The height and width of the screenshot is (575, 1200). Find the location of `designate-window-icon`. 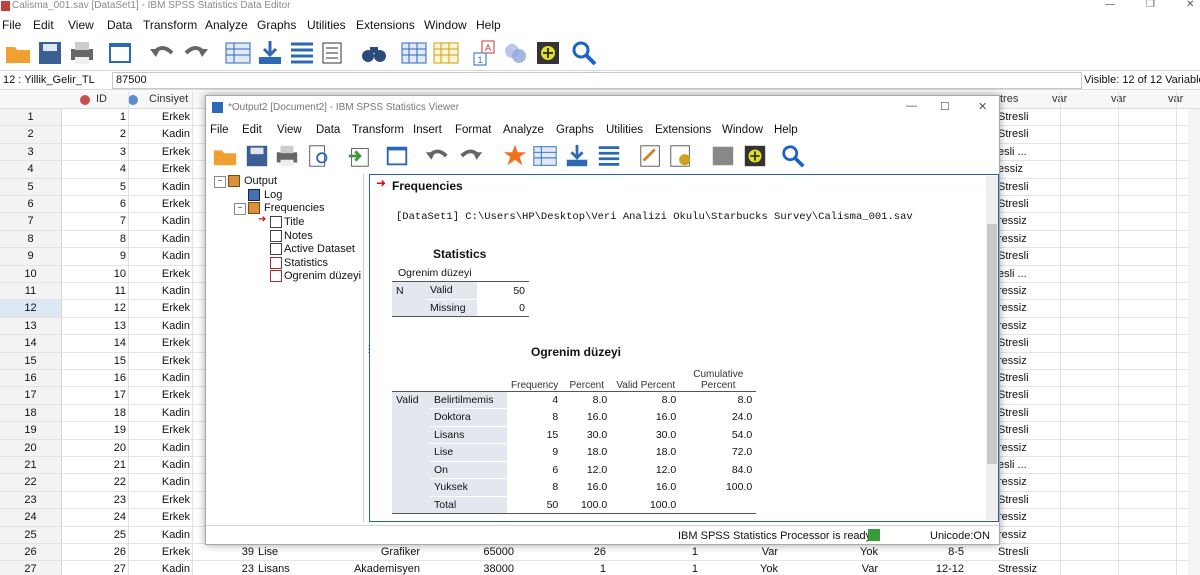

designate-window-icon is located at coordinates (515, 156).